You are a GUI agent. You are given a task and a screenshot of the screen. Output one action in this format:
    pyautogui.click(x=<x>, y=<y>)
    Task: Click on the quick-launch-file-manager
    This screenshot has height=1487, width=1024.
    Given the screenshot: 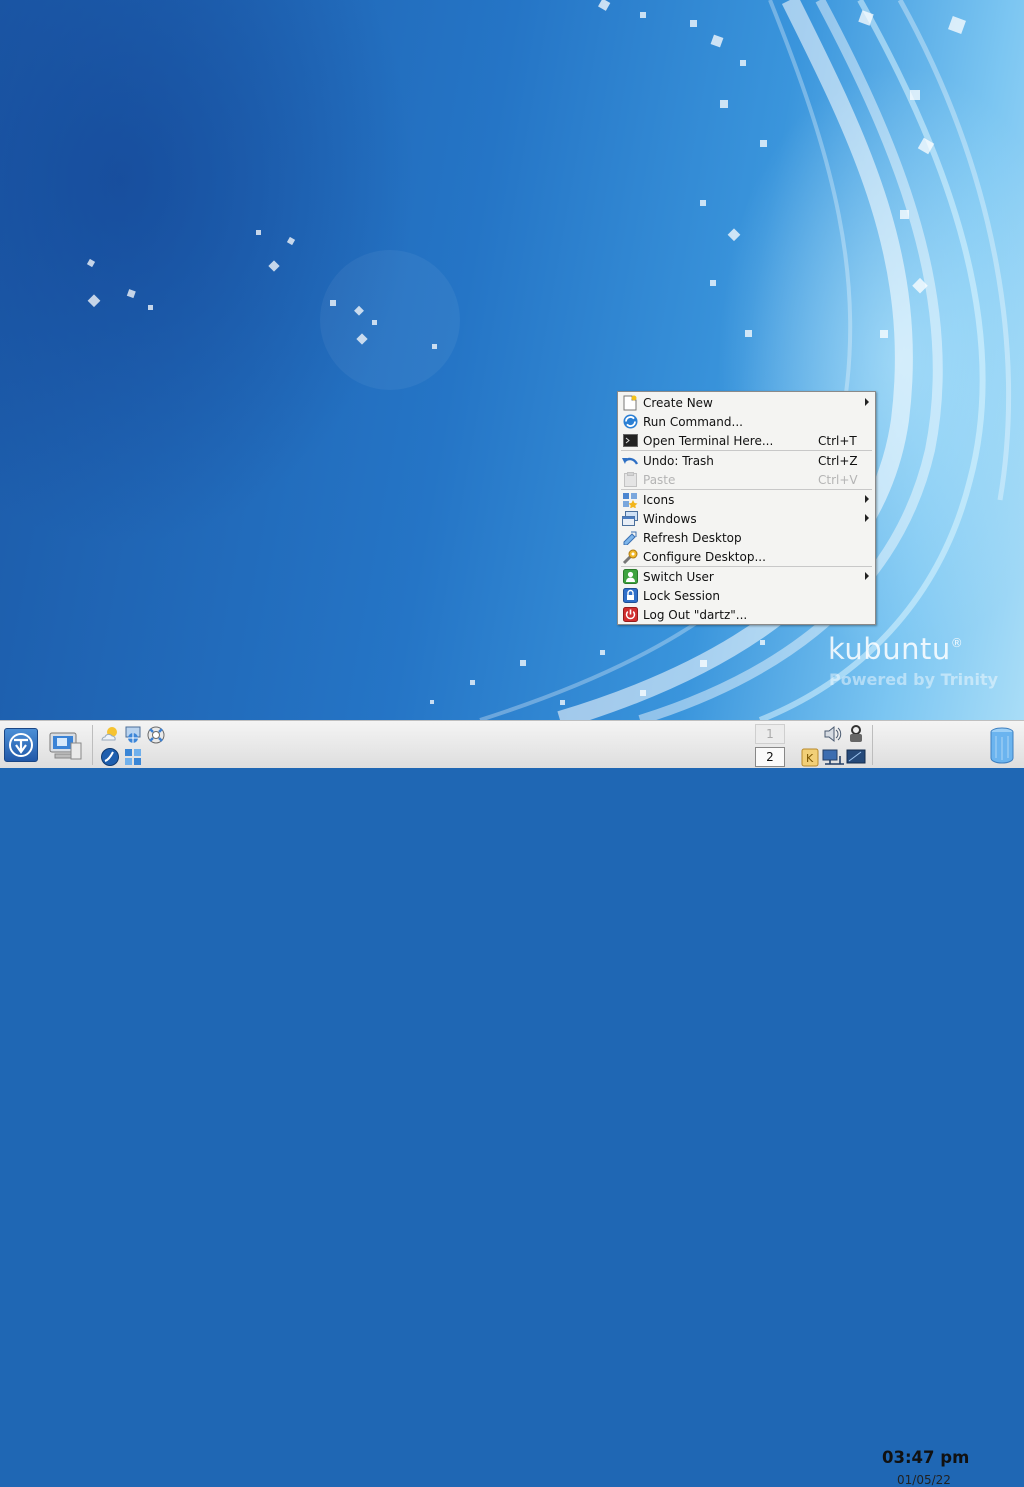 What is the action you would take?
    pyautogui.click(x=133, y=757)
    